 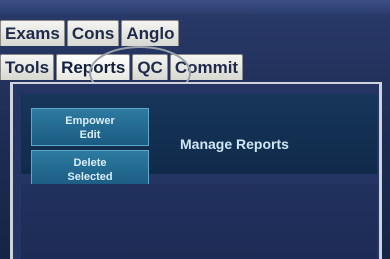 What do you see at coordinates (90, 127) in the screenshot?
I see `empower-edit-button: Empower Edit` at bounding box center [90, 127].